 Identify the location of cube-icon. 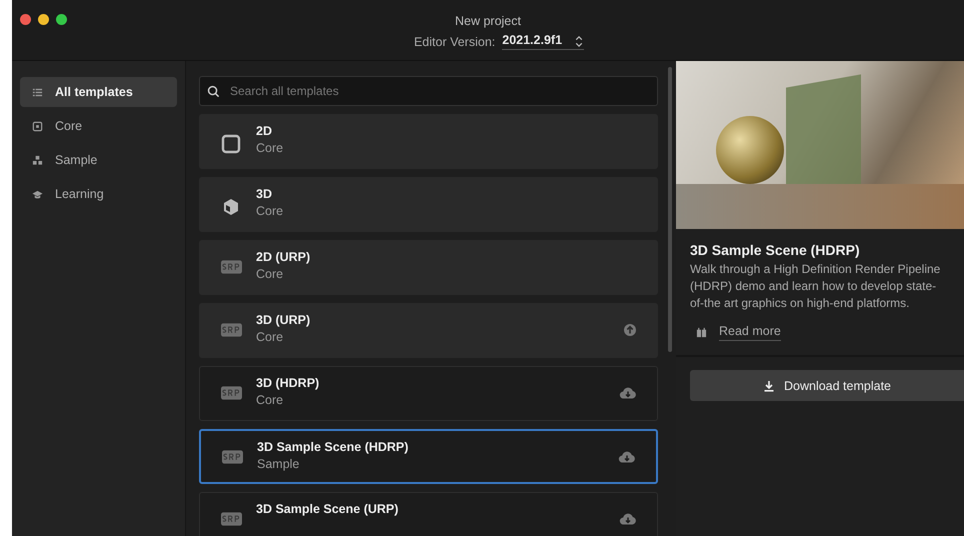
(231, 207).